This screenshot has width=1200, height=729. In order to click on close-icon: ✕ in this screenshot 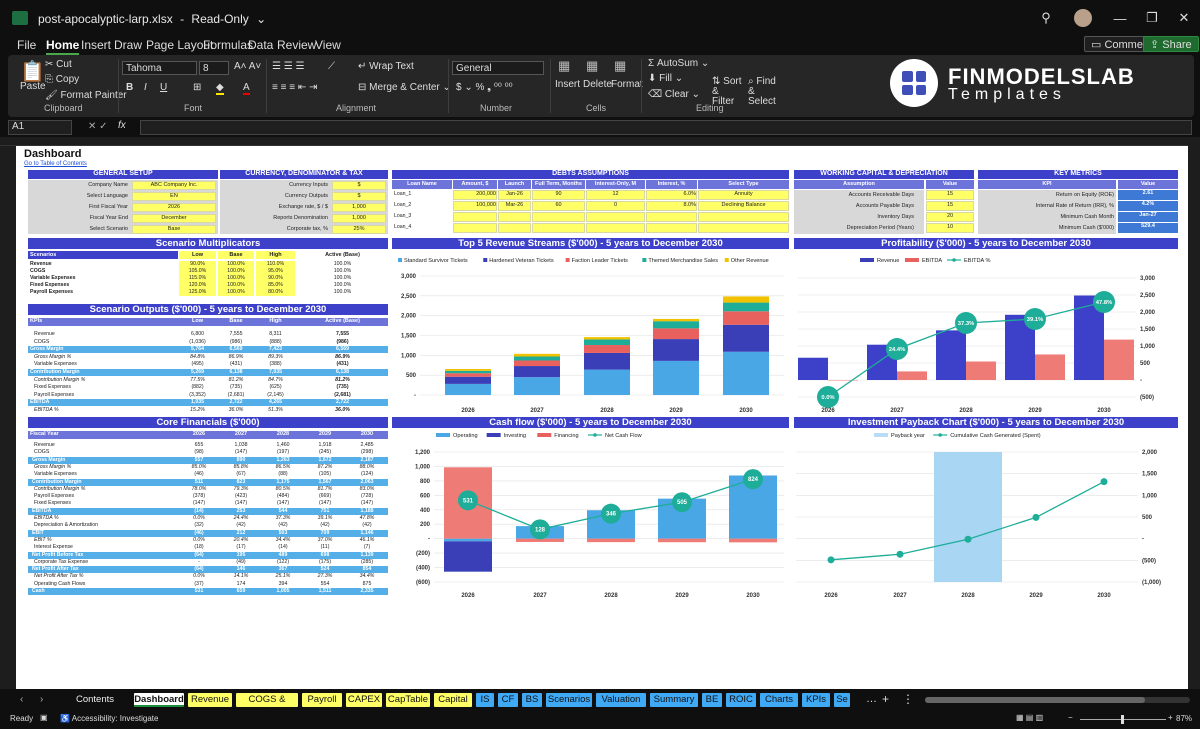, I will do `click(1184, 18)`.